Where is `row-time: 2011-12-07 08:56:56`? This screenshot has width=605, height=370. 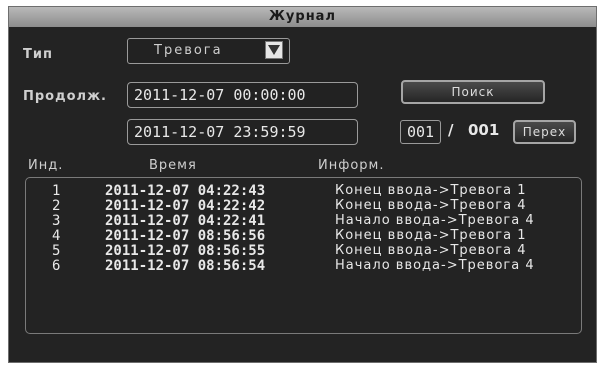 row-time: 2011-12-07 08:56:56 is located at coordinates (185, 236).